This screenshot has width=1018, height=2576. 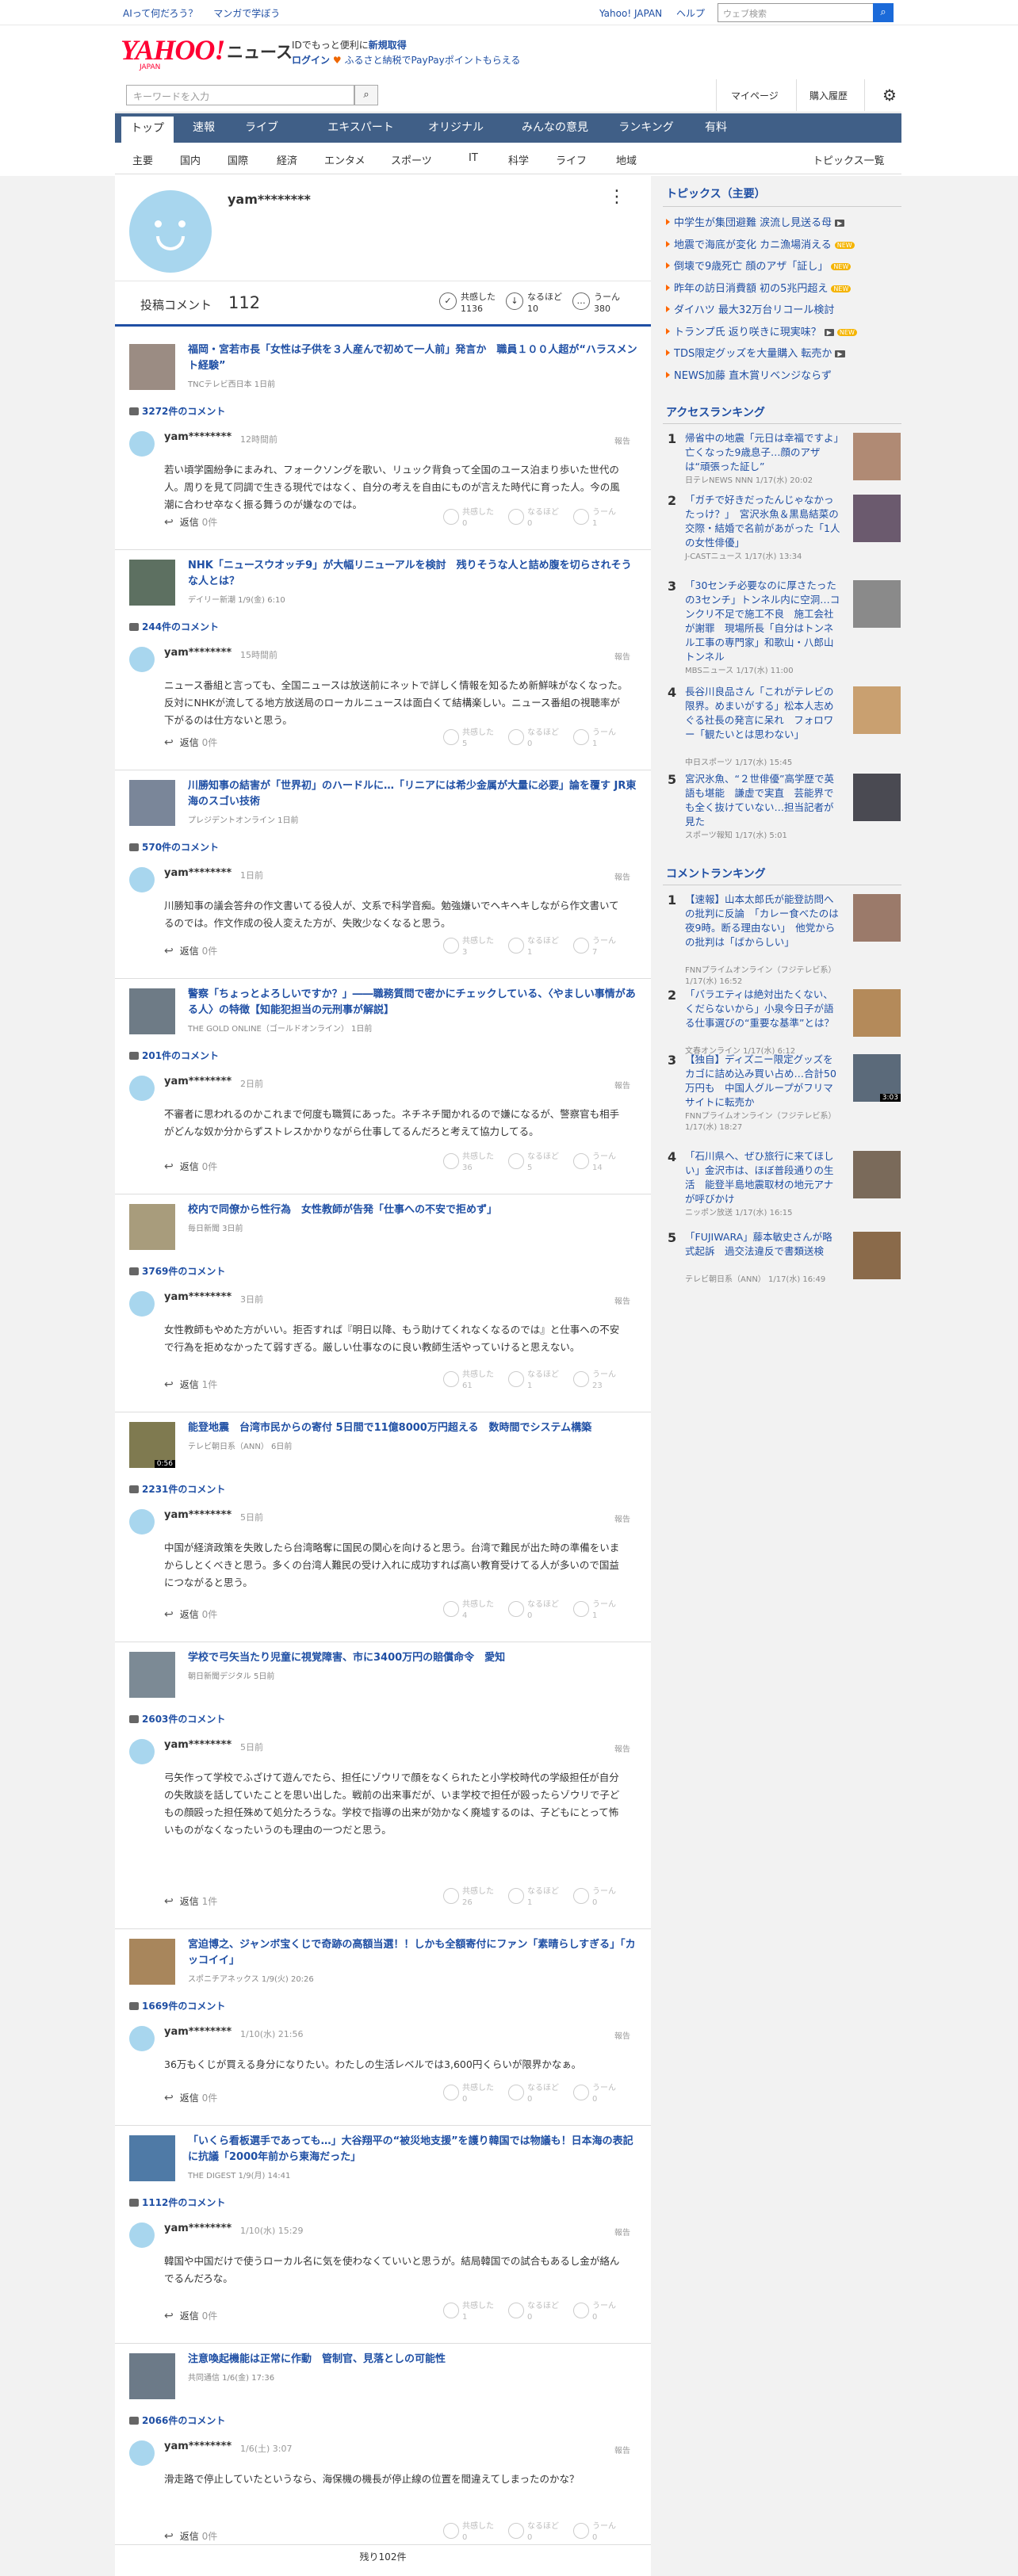 I want to click on agree-button: 共感した 5, so click(x=468, y=739).